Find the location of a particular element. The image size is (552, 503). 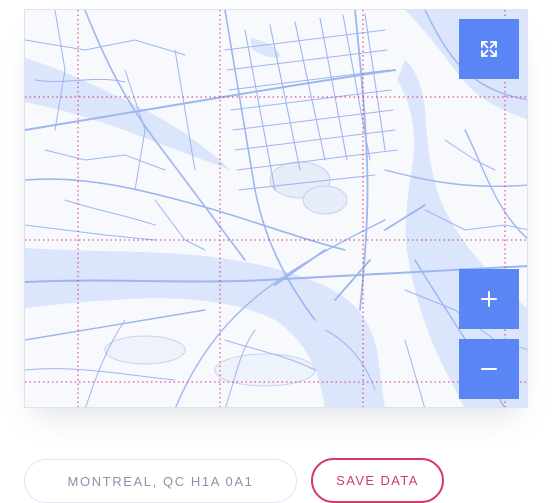

minus-icon is located at coordinates (489, 369).